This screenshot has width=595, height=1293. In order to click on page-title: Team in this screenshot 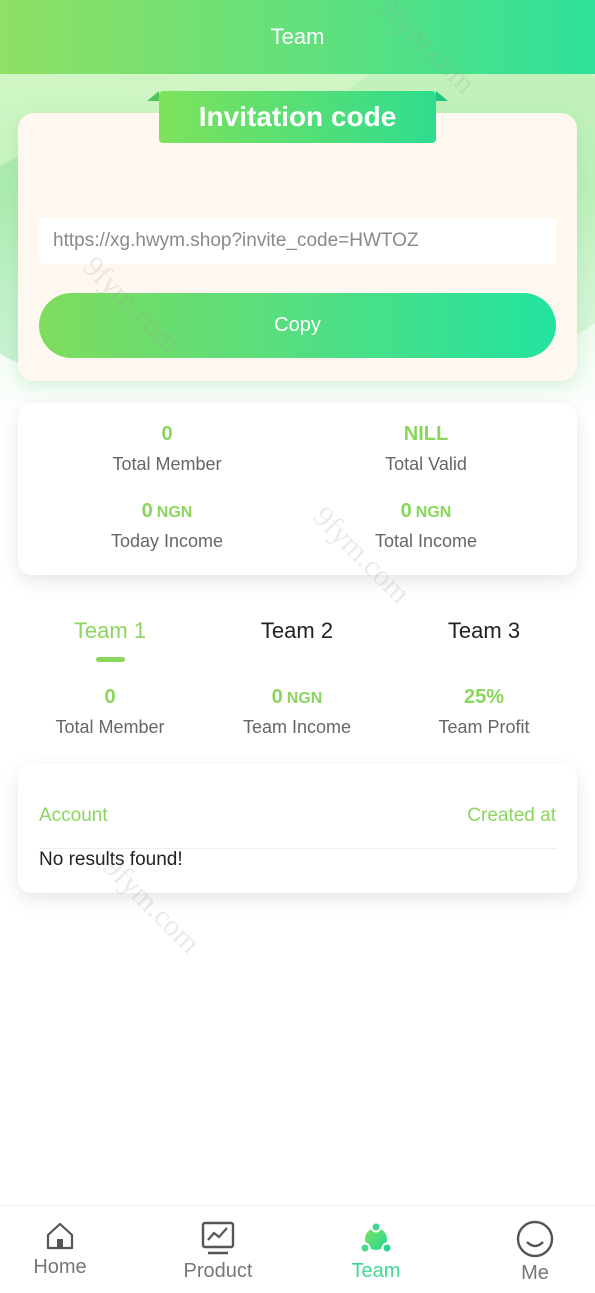, I will do `click(297, 36)`.